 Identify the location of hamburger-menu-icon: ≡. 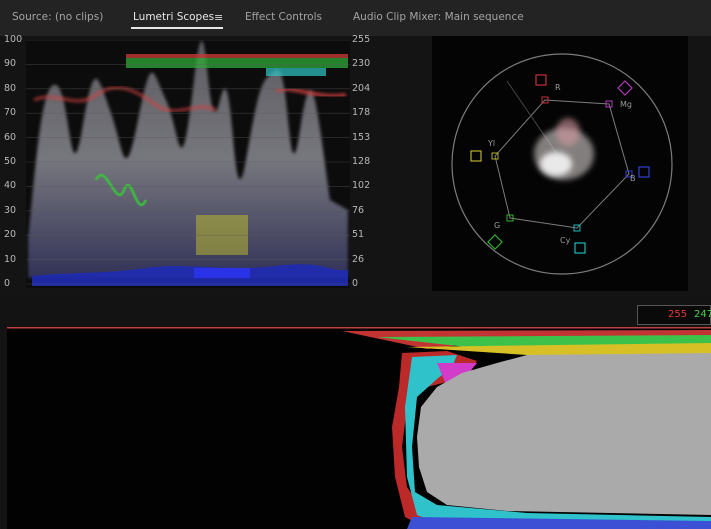
(218, 17).